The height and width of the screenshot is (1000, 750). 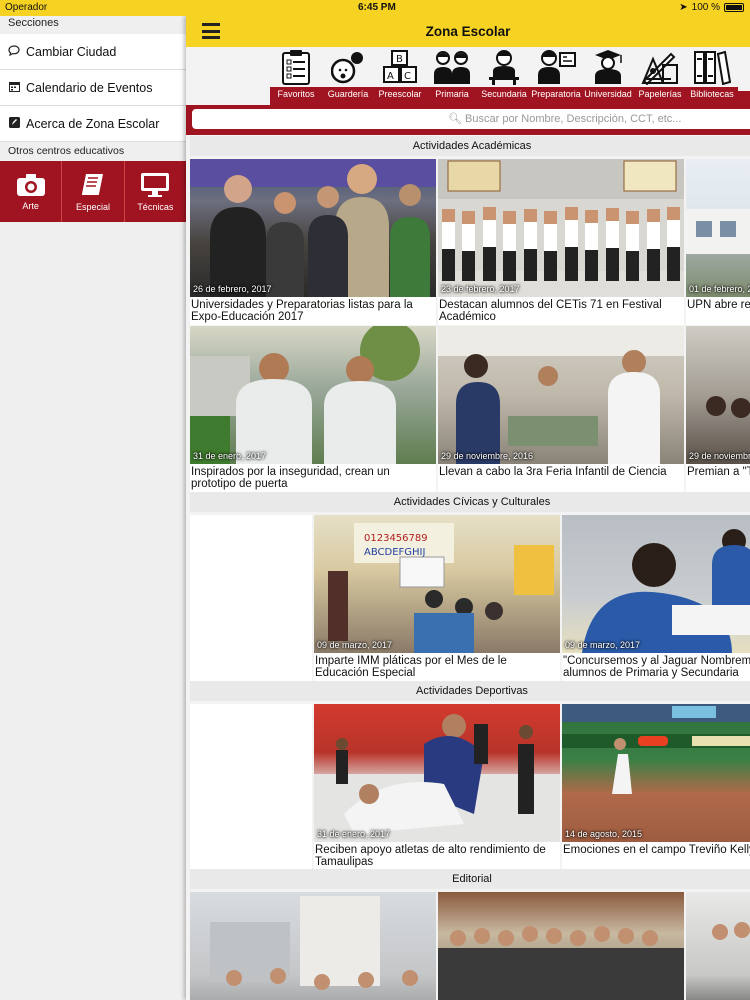 What do you see at coordinates (660, 94) in the screenshot?
I see `category-label: Papelerías` at bounding box center [660, 94].